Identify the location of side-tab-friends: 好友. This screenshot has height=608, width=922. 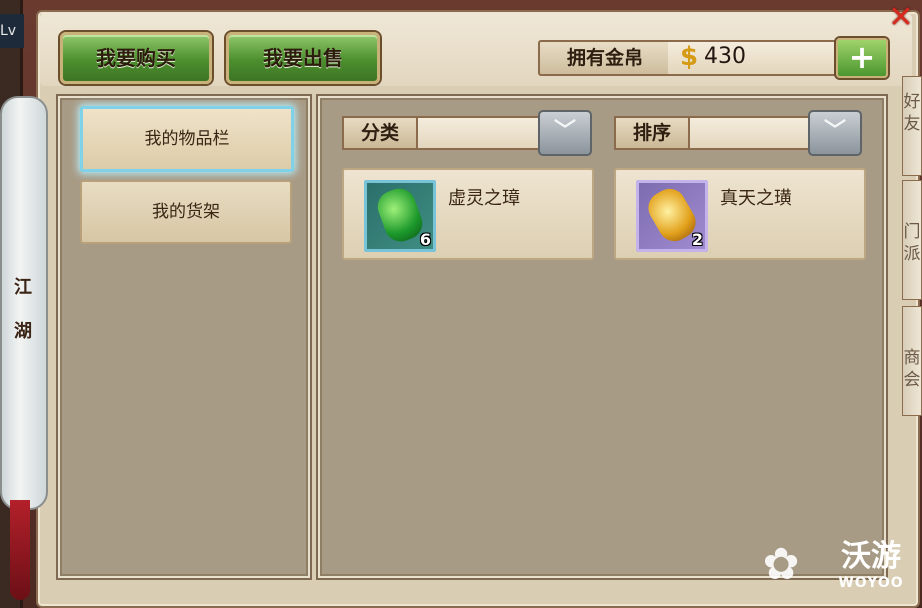
(912, 126).